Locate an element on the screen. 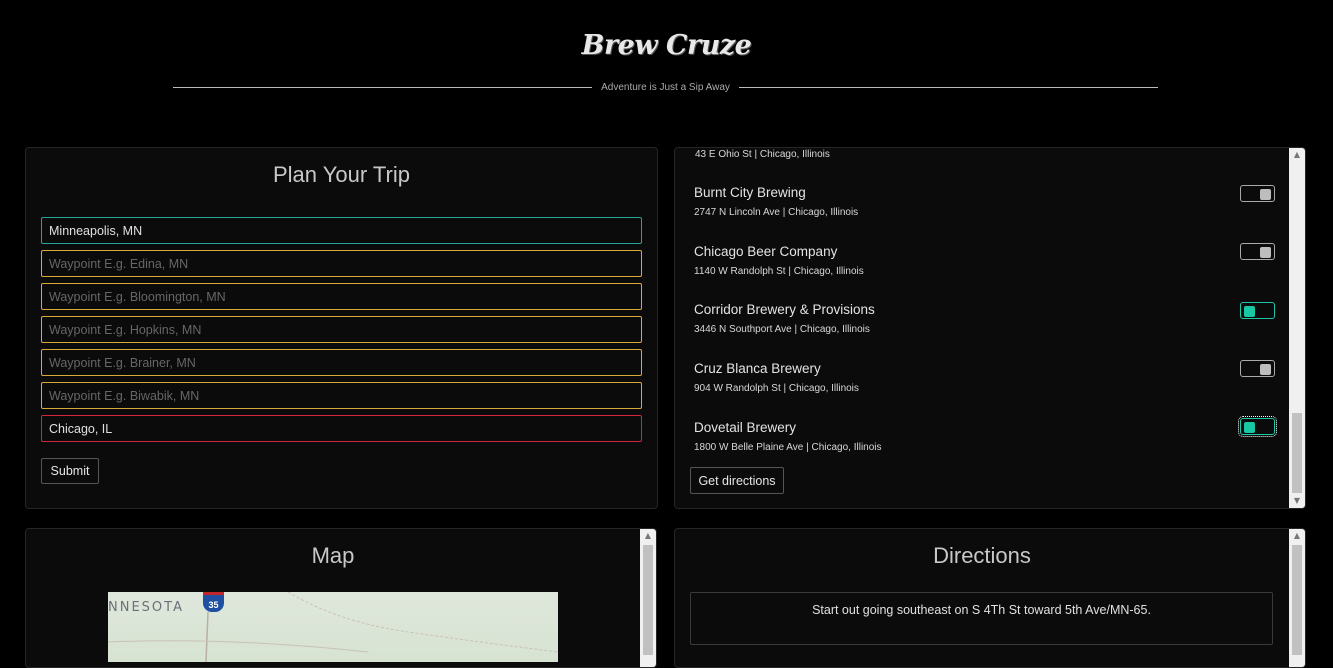 This screenshot has width=1333, height=668. brewery-name: Chicago Beer Company is located at coordinates (766, 251).